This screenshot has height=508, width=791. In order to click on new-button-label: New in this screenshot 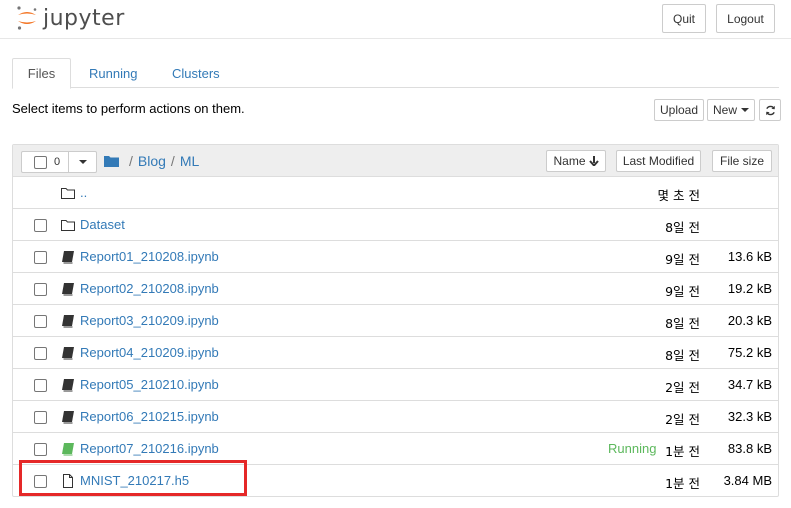, I will do `click(724, 110)`.